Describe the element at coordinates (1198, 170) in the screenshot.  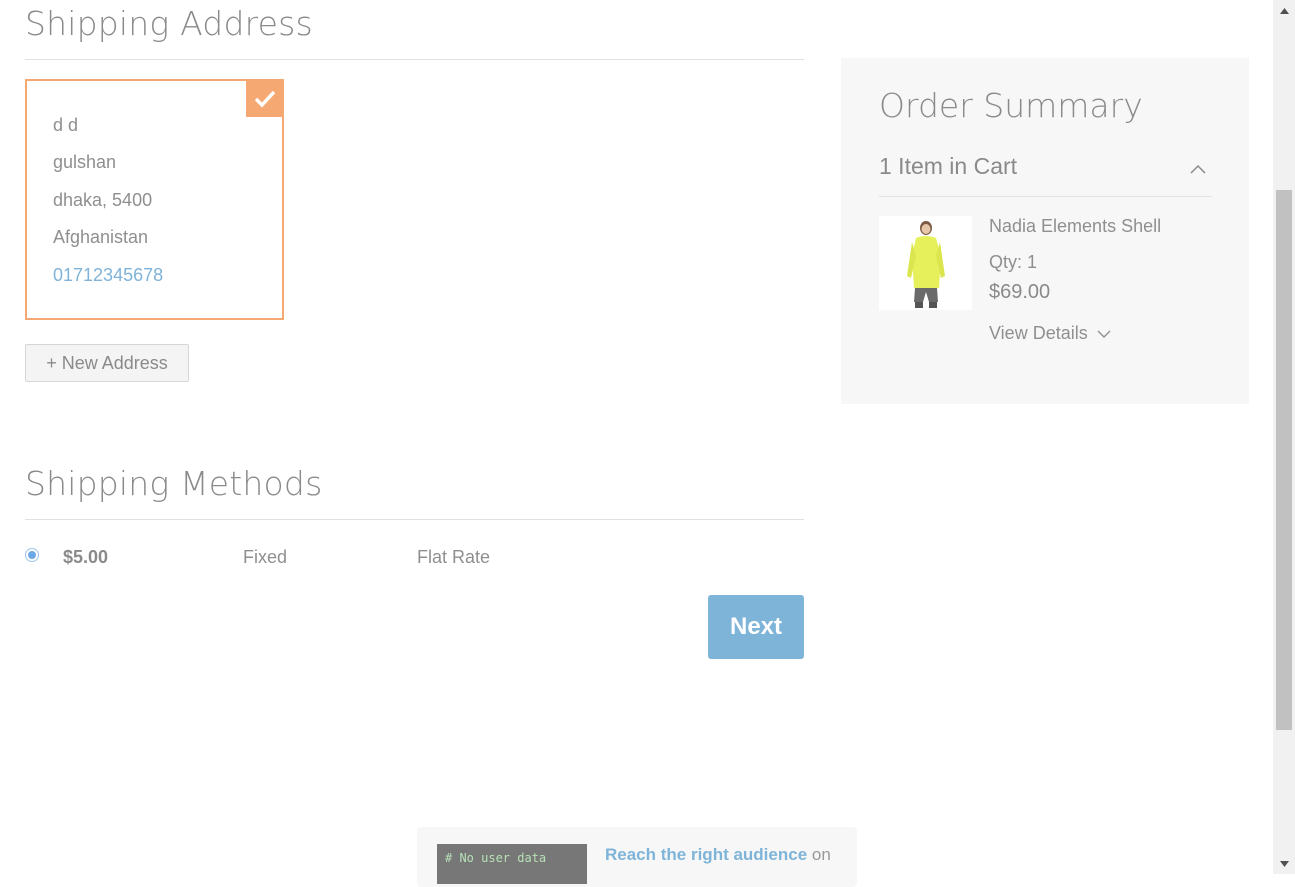
I see `chevron-up-icon` at that location.